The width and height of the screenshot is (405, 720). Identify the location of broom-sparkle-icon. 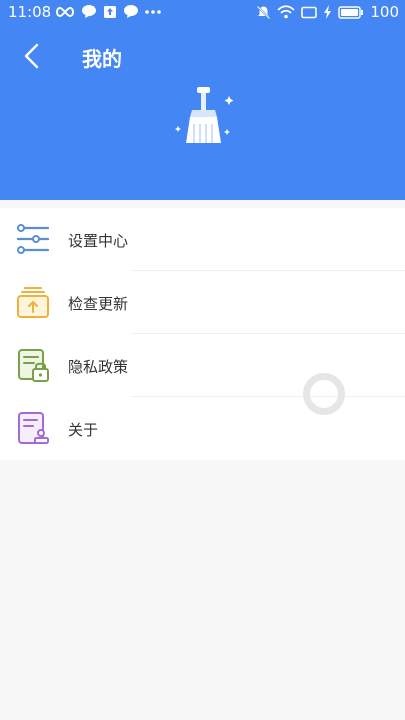
(204, 115).